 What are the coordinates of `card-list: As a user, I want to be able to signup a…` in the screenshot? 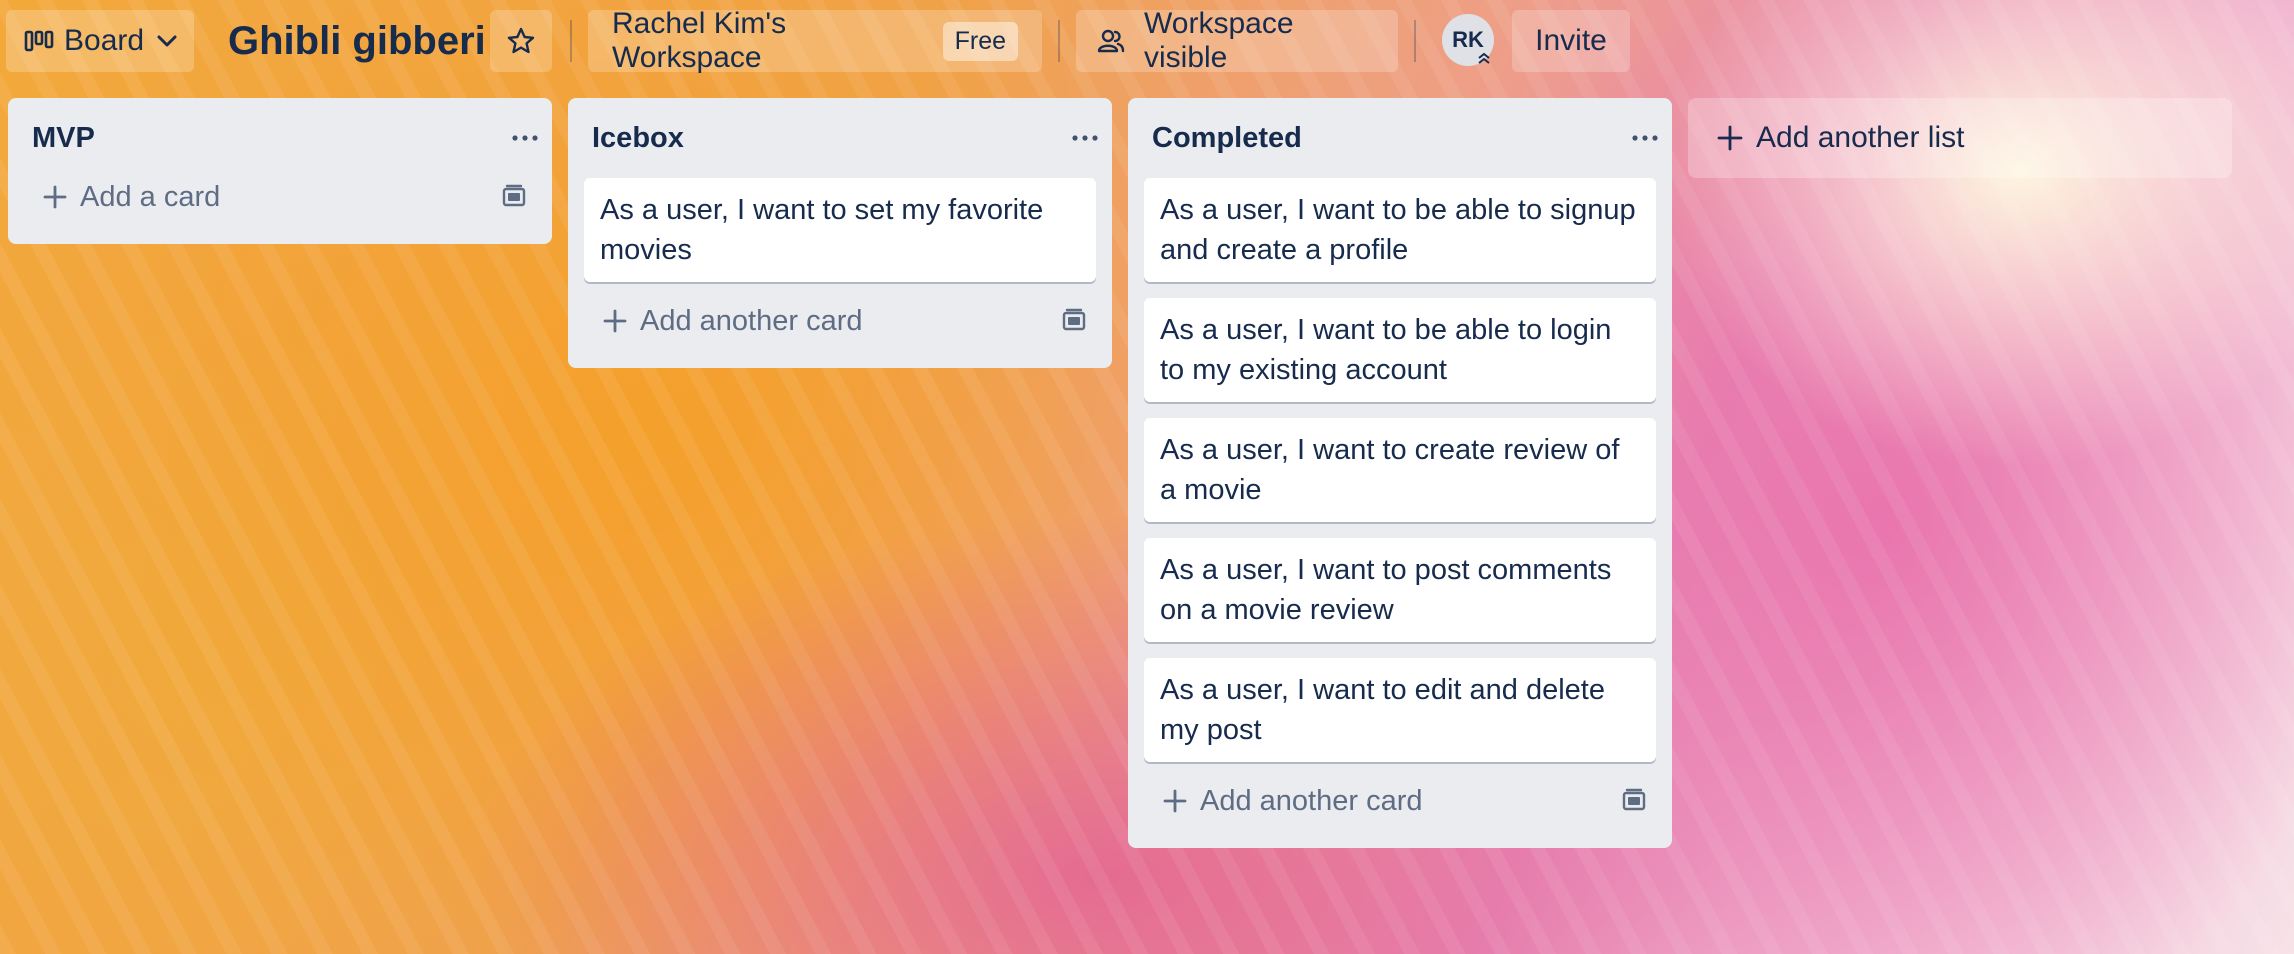 It's located at (1400, 470).